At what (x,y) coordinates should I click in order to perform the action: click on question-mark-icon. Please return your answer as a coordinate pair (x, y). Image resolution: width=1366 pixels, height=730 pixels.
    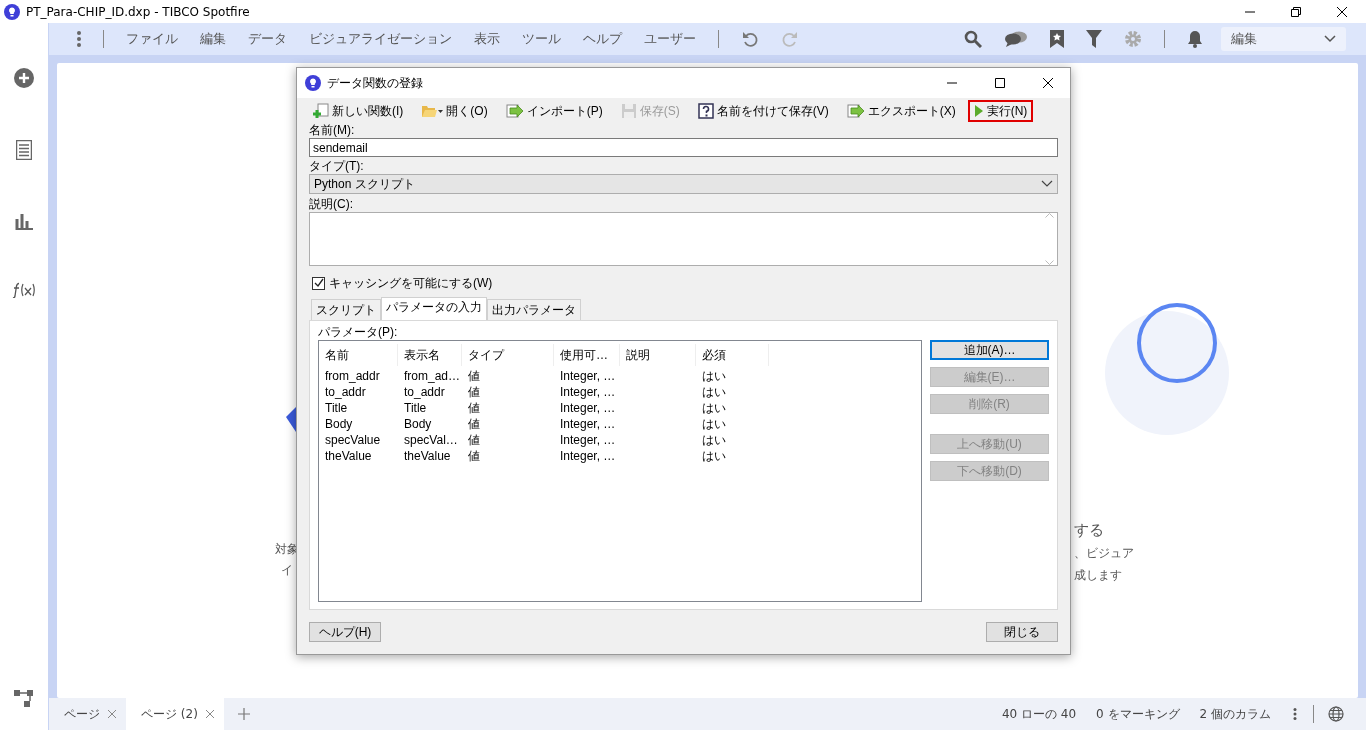
    Looking at the image, I should click on (705, 111).